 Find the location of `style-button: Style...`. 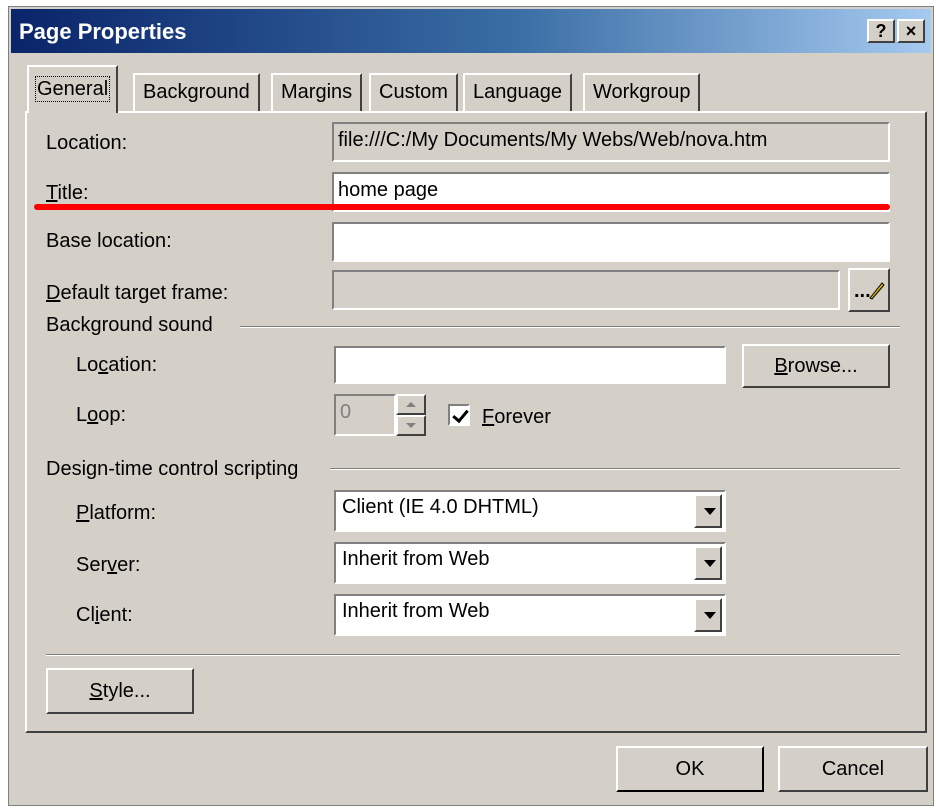

style-button: Style... is located at coordinates (120, 691).